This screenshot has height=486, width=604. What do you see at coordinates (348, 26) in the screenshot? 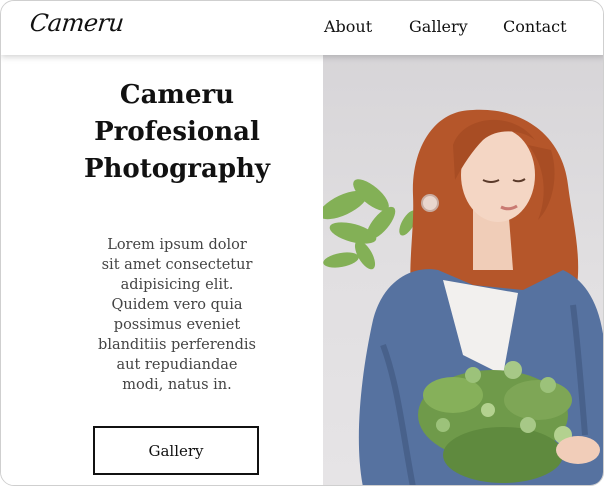
I see `nav-link-about: About` at bounding box center [348, 26].